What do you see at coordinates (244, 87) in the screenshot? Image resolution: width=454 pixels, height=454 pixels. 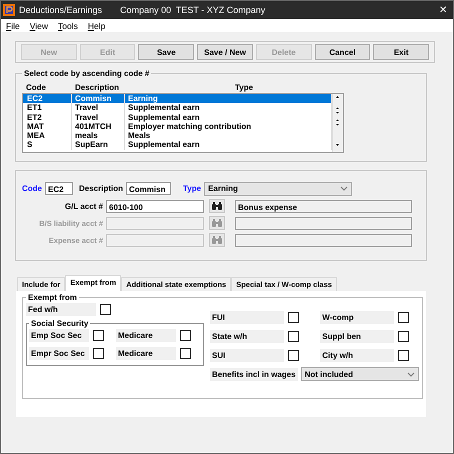 I see `column-header: Type` at bounding box center [244, 87].